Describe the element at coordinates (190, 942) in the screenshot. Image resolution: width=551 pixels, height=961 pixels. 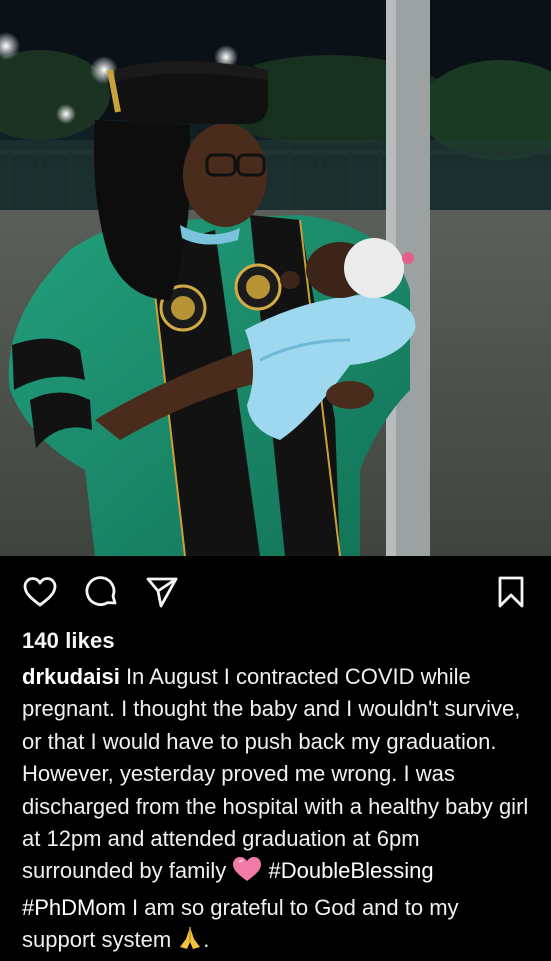
I see `folded-hands-emoji` at that location.